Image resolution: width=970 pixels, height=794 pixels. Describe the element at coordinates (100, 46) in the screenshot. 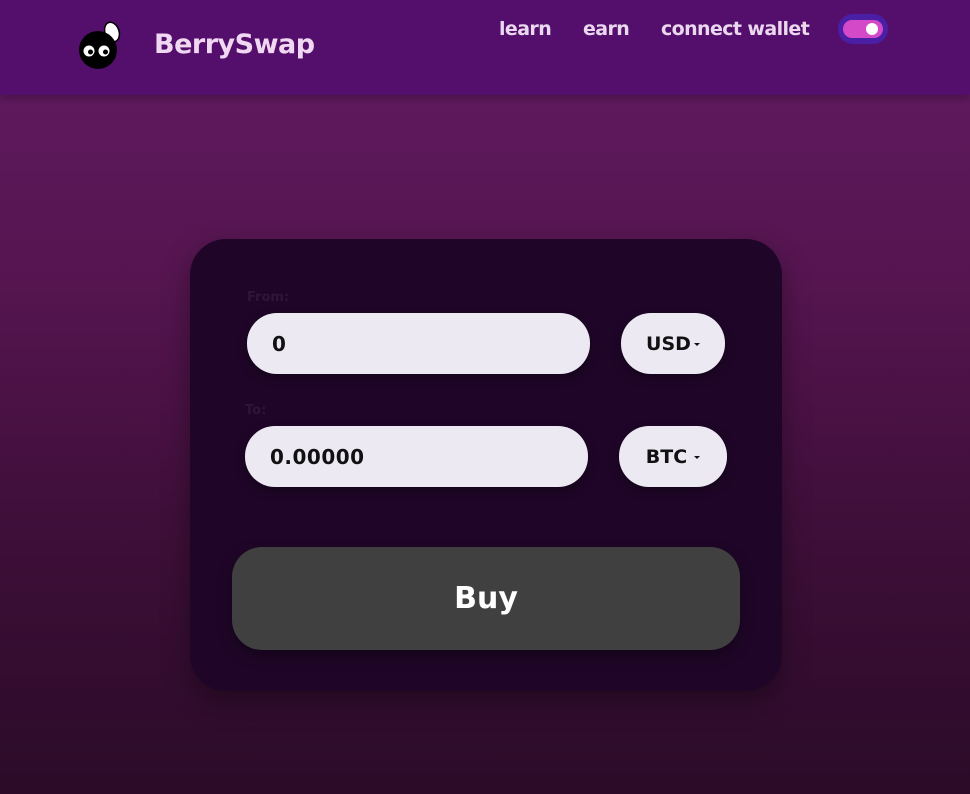

I see `berry-mascot-icon` at that location.